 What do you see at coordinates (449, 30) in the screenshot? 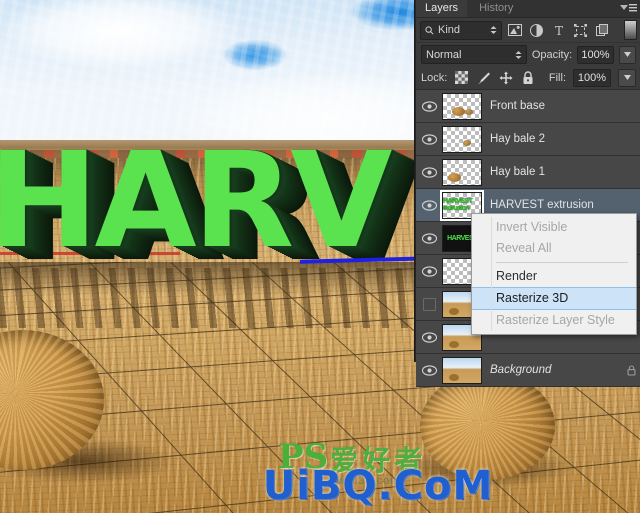
I see `filter-kind-label: Kind` at bounding box center [449, 30].